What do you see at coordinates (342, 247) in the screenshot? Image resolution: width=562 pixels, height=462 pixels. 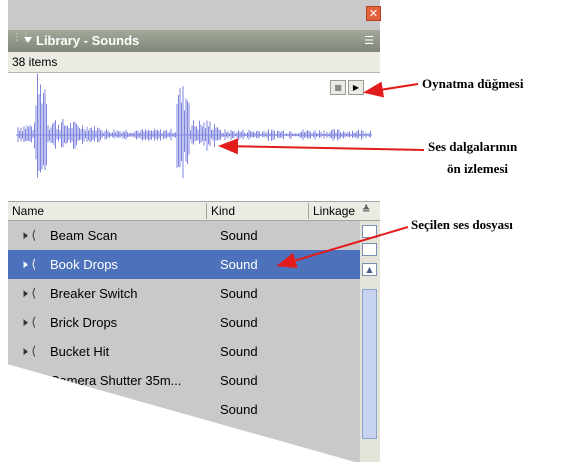 I see `arrow-selected` at bounding box center [342, 247].